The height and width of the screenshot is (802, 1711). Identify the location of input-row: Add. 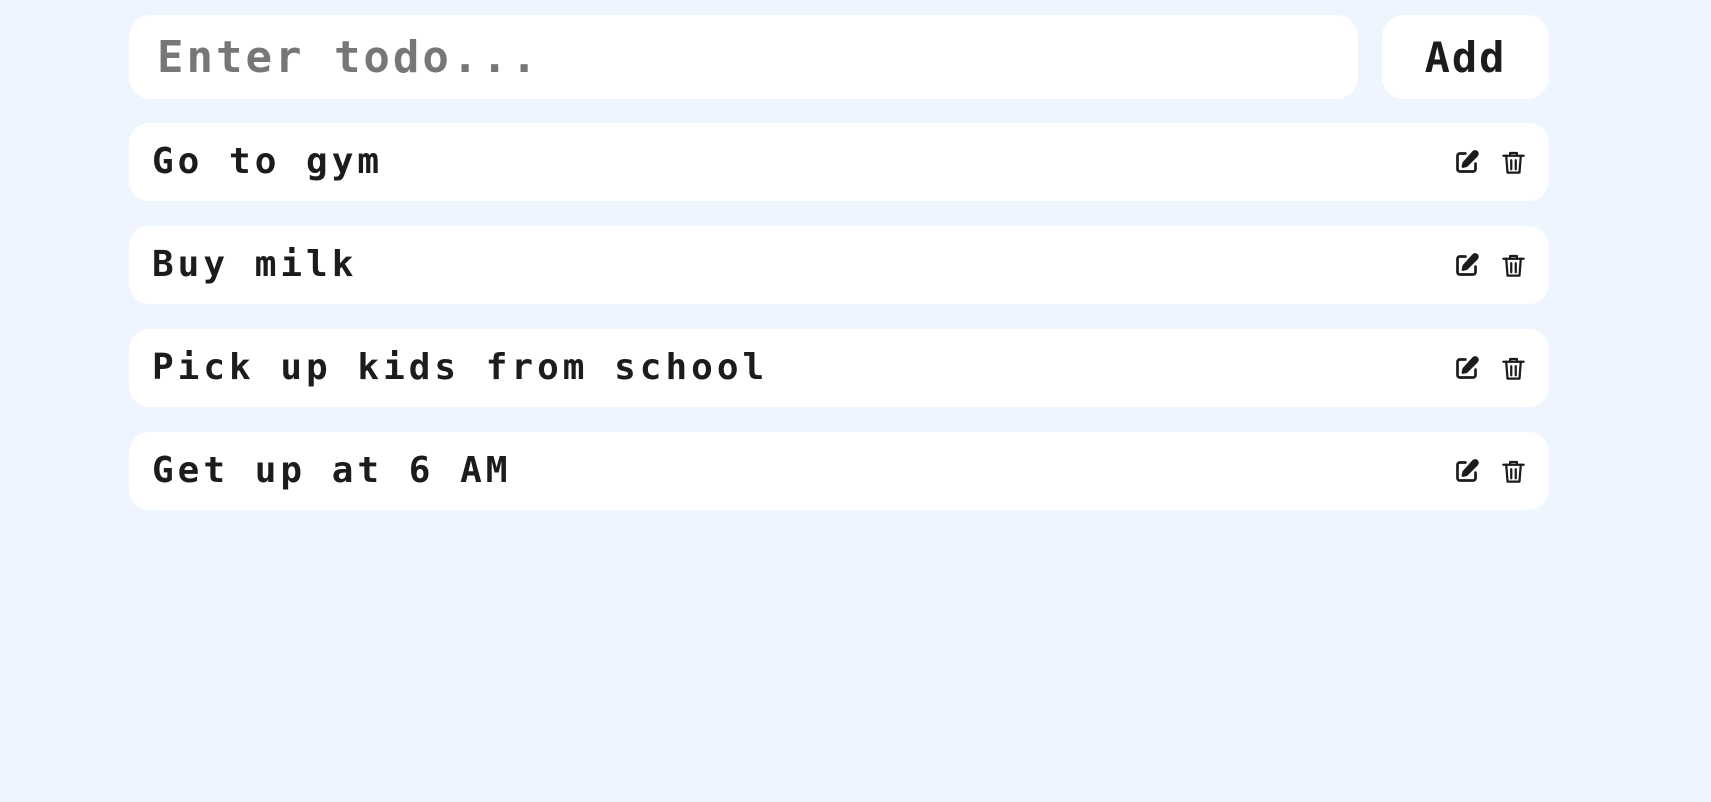
(839, 57).